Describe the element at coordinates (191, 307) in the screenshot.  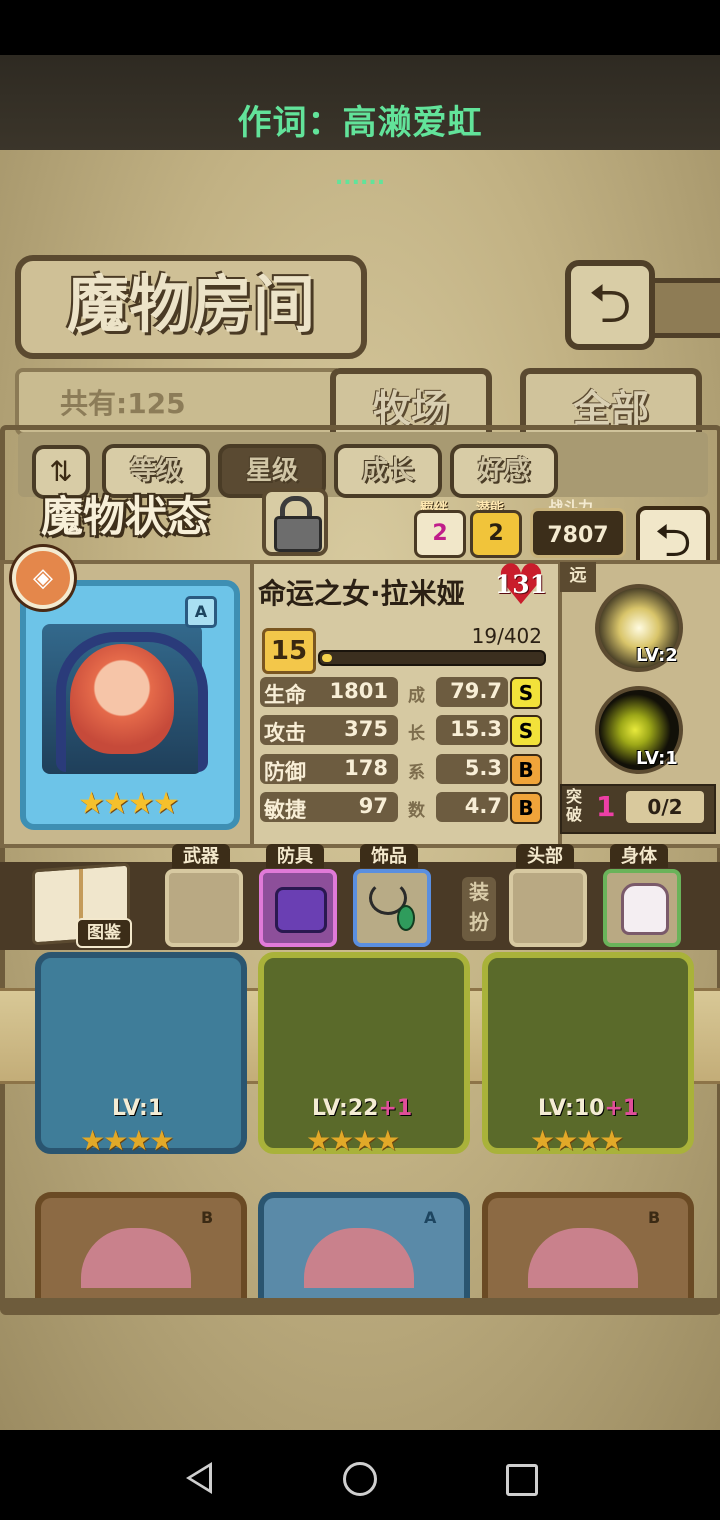
I see `monster-room-title: 魔物房间` at that location.